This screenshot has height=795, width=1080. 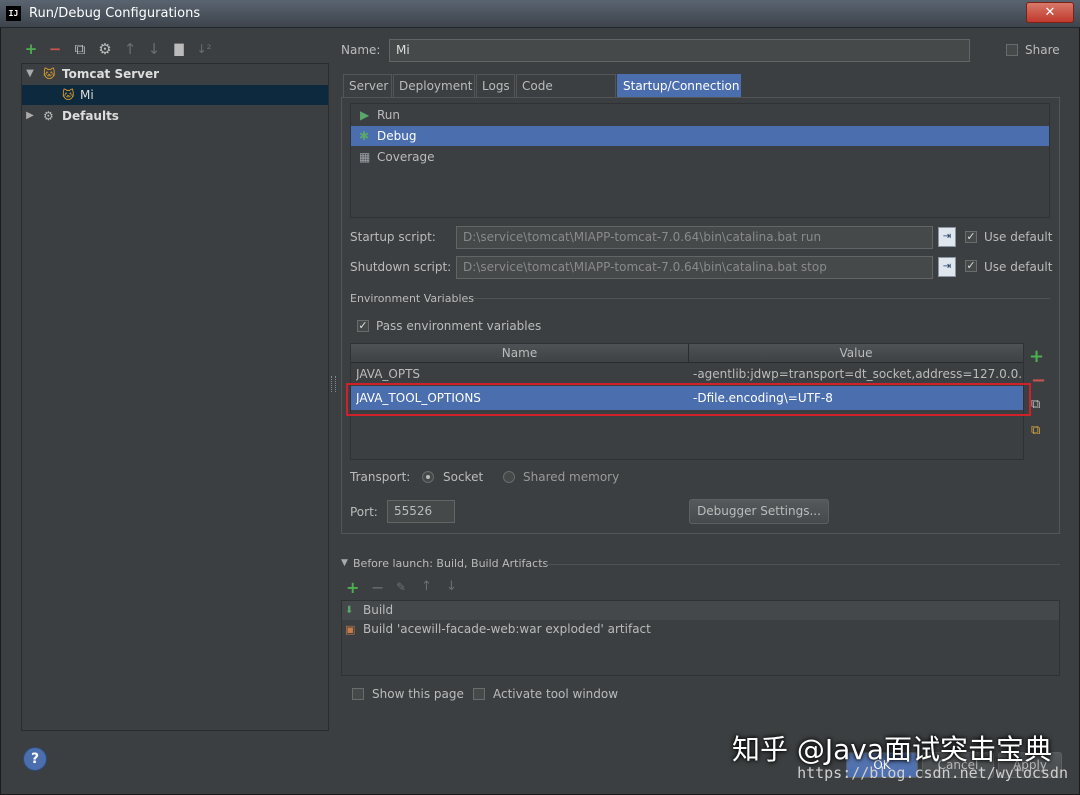 What do you see at coordinates (1042, 50) in the screenshot?
I see `share-label: Share` at bounding box center [1042, 50].